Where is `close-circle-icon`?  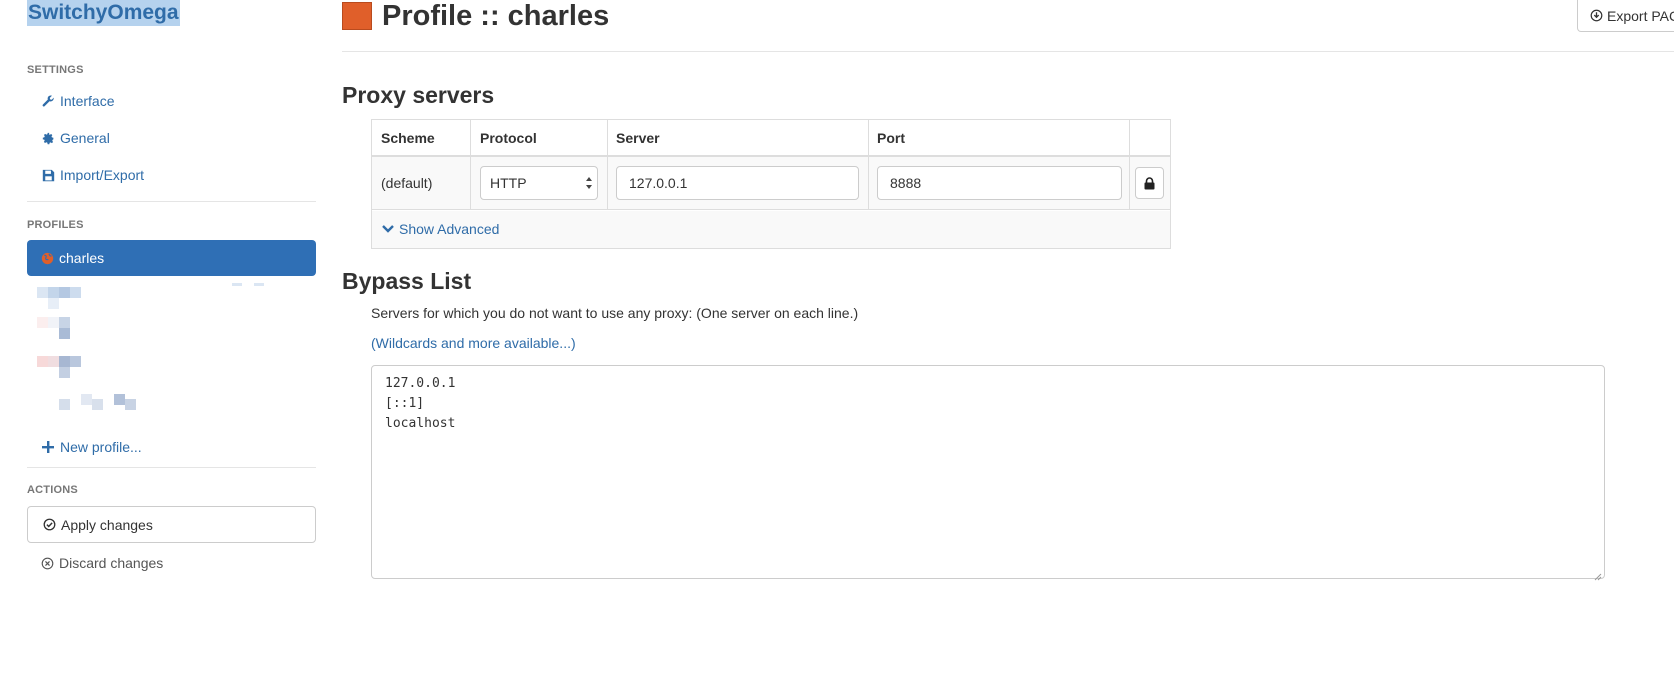 close-circle-icon is located at coordinates (47, 563).